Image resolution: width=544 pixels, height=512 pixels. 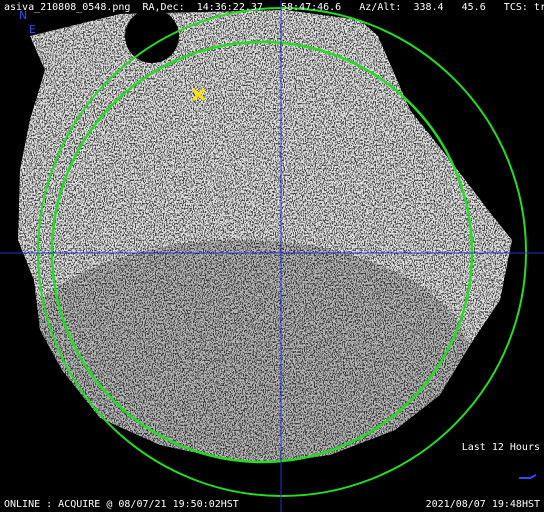 What do you see at coordinates (23, 15) in the screenshot?
I see `compass-north-label: N` at bounding box center [23, 15].